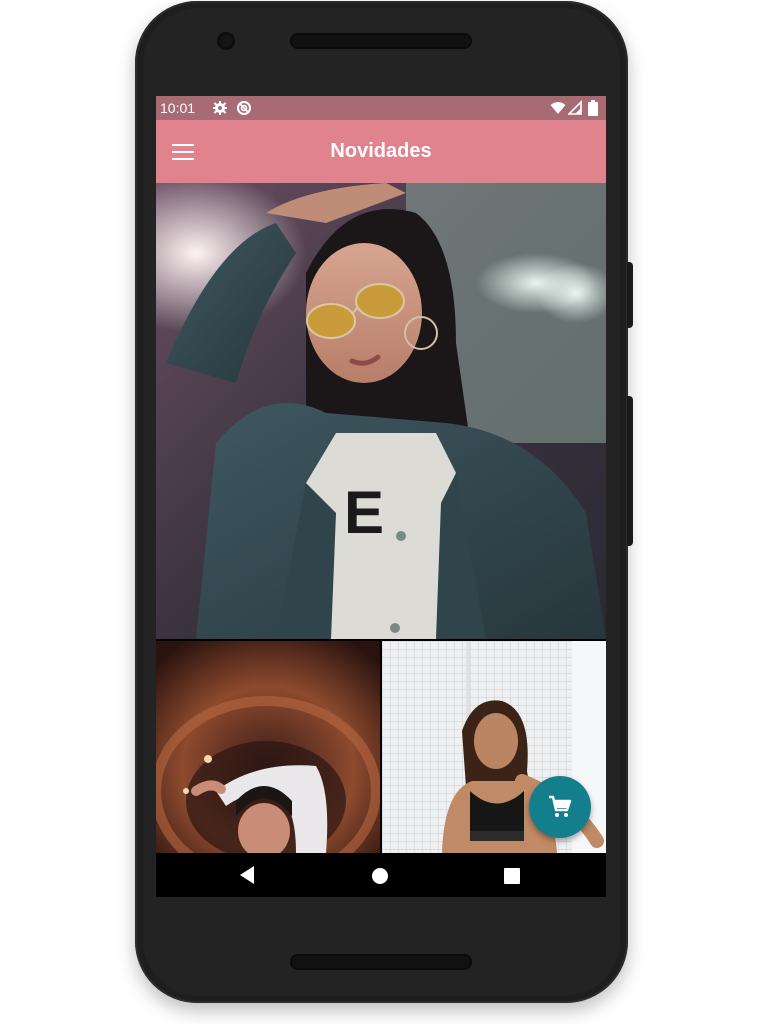  Describe the element at coordinates (247, 875) in the screenshot. I see `back-icon` at that location.